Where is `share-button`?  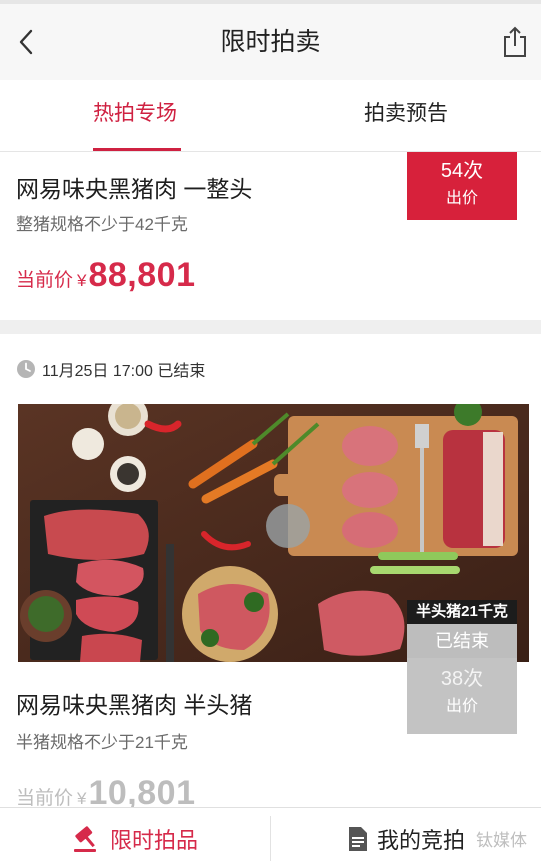
share-button is located at coordinates (515, 42).